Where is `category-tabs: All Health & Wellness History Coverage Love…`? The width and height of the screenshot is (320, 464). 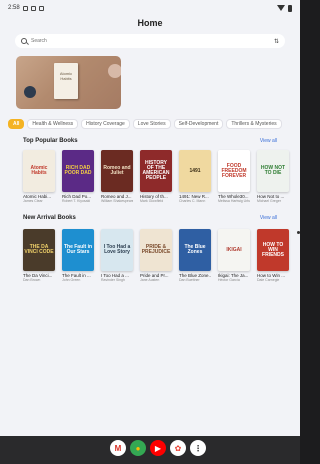
category-tabs: All Health & Wellness History Coverage Love… is located at coordinates (145, 124).